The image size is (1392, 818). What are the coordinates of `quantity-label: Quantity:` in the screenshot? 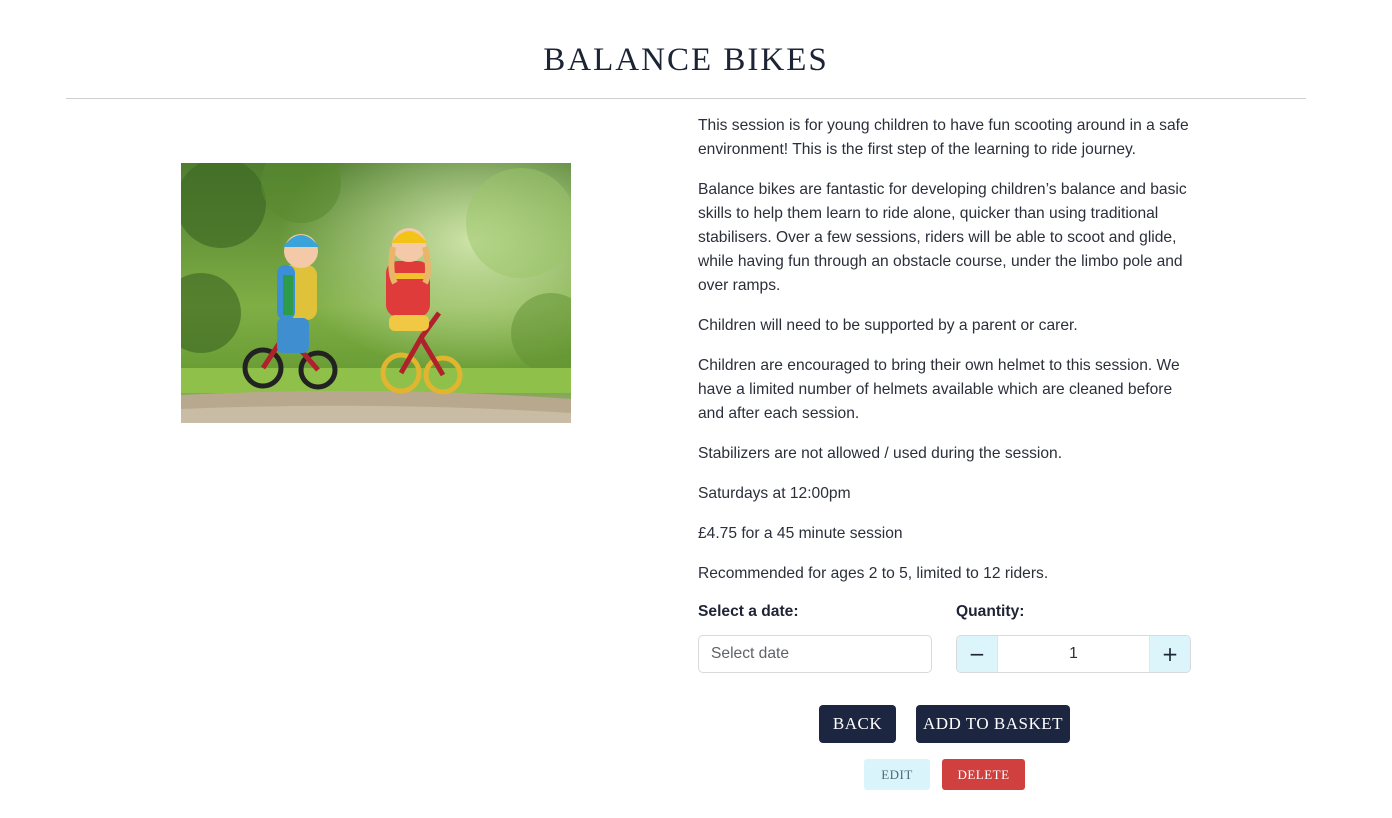 It's located at (990, 611).